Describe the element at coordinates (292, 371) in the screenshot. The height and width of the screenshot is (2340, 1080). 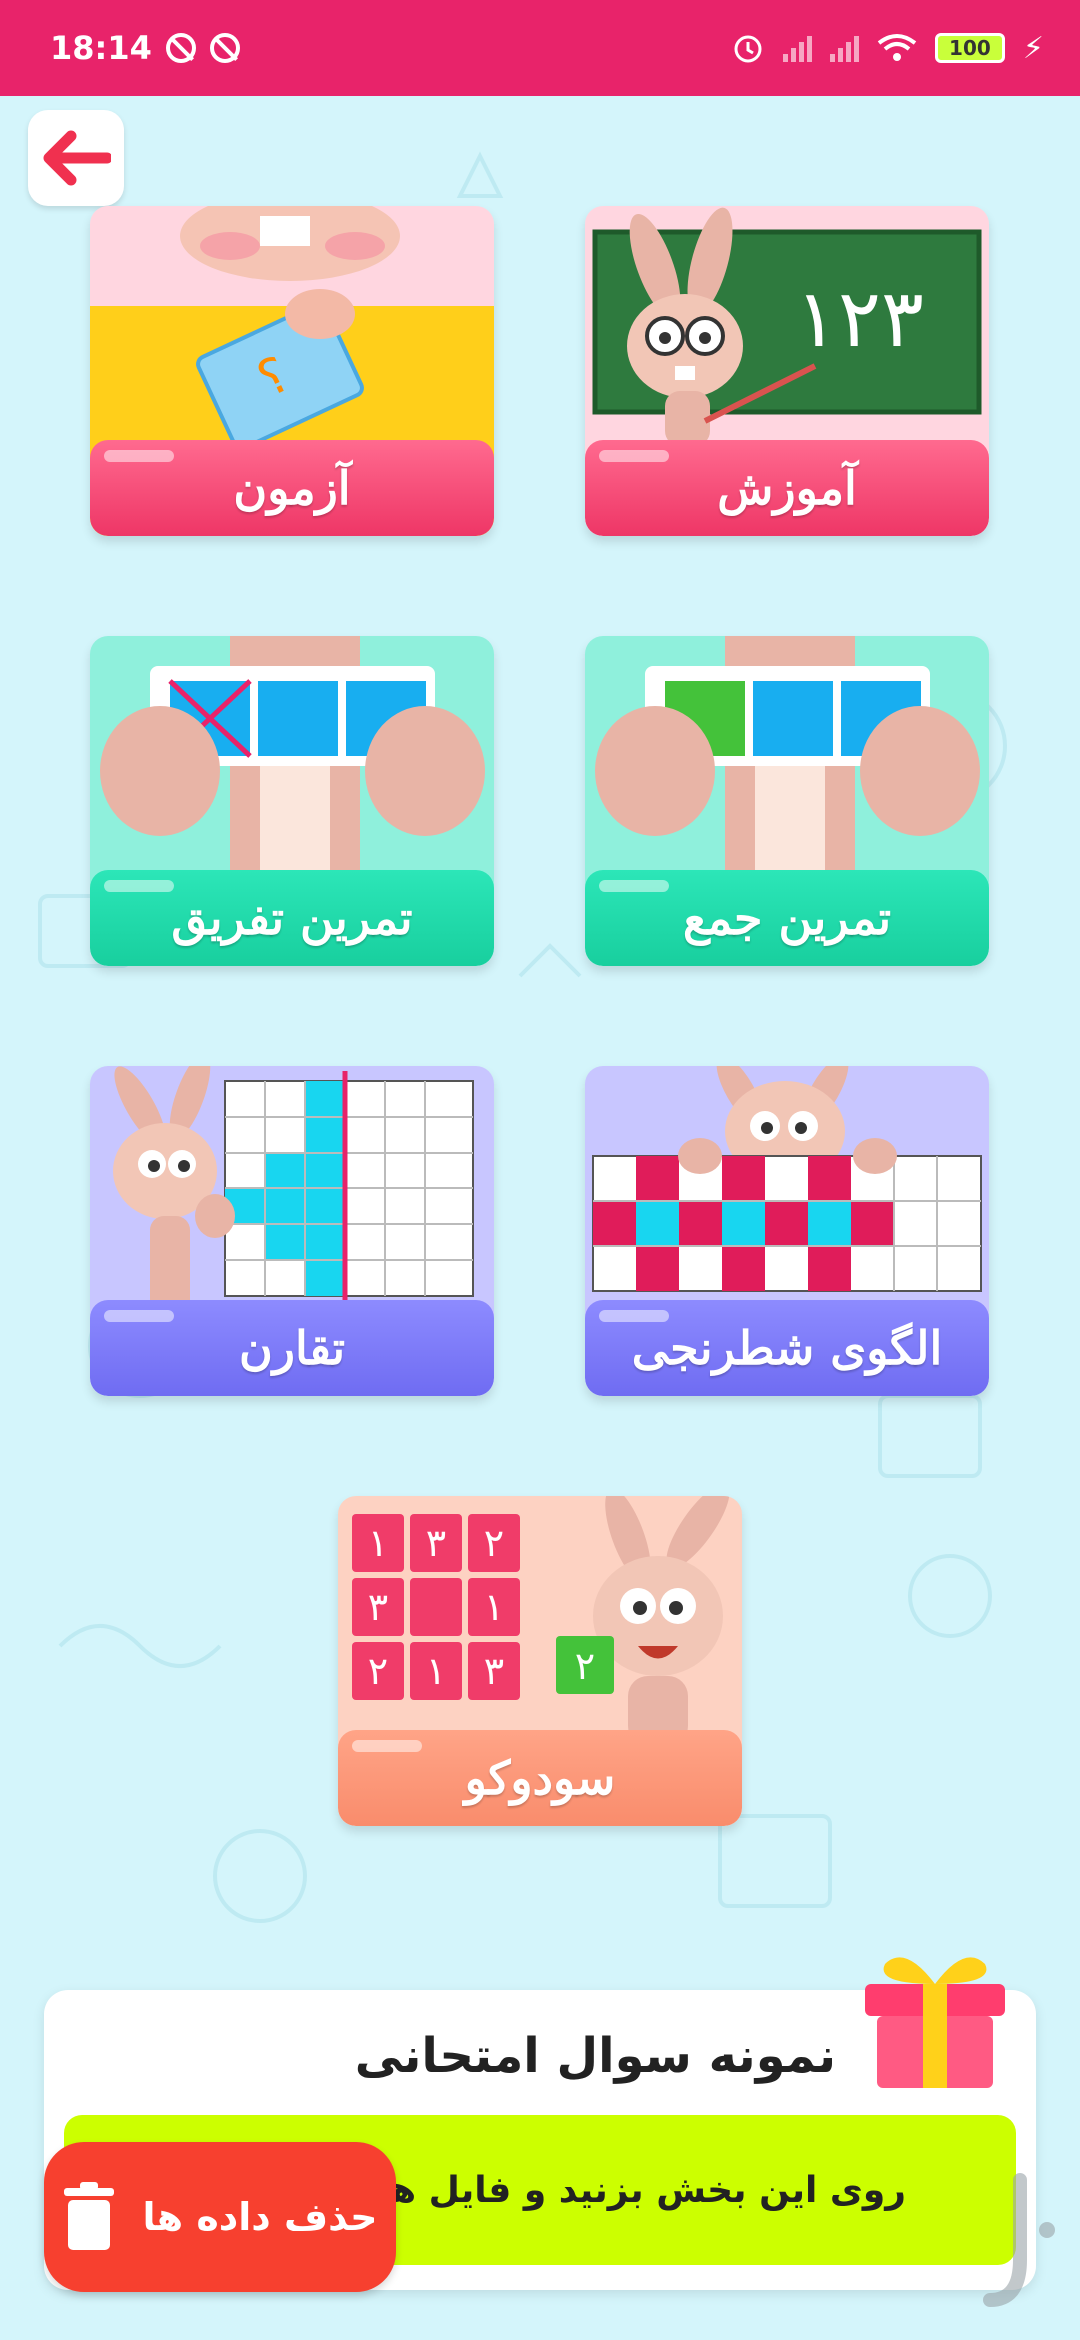
I see `exam-card: ؟ آزمون` at that location.